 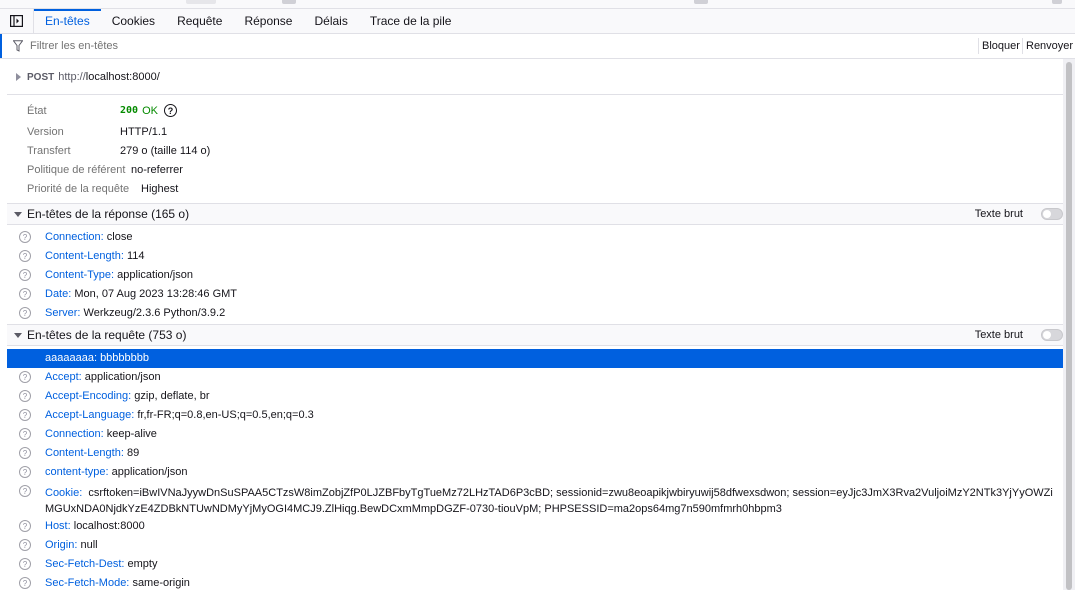 What do you see at coordinates (133, 453) in the screenshot?
I see `header-value: 89` at bounding box center [133, 453].